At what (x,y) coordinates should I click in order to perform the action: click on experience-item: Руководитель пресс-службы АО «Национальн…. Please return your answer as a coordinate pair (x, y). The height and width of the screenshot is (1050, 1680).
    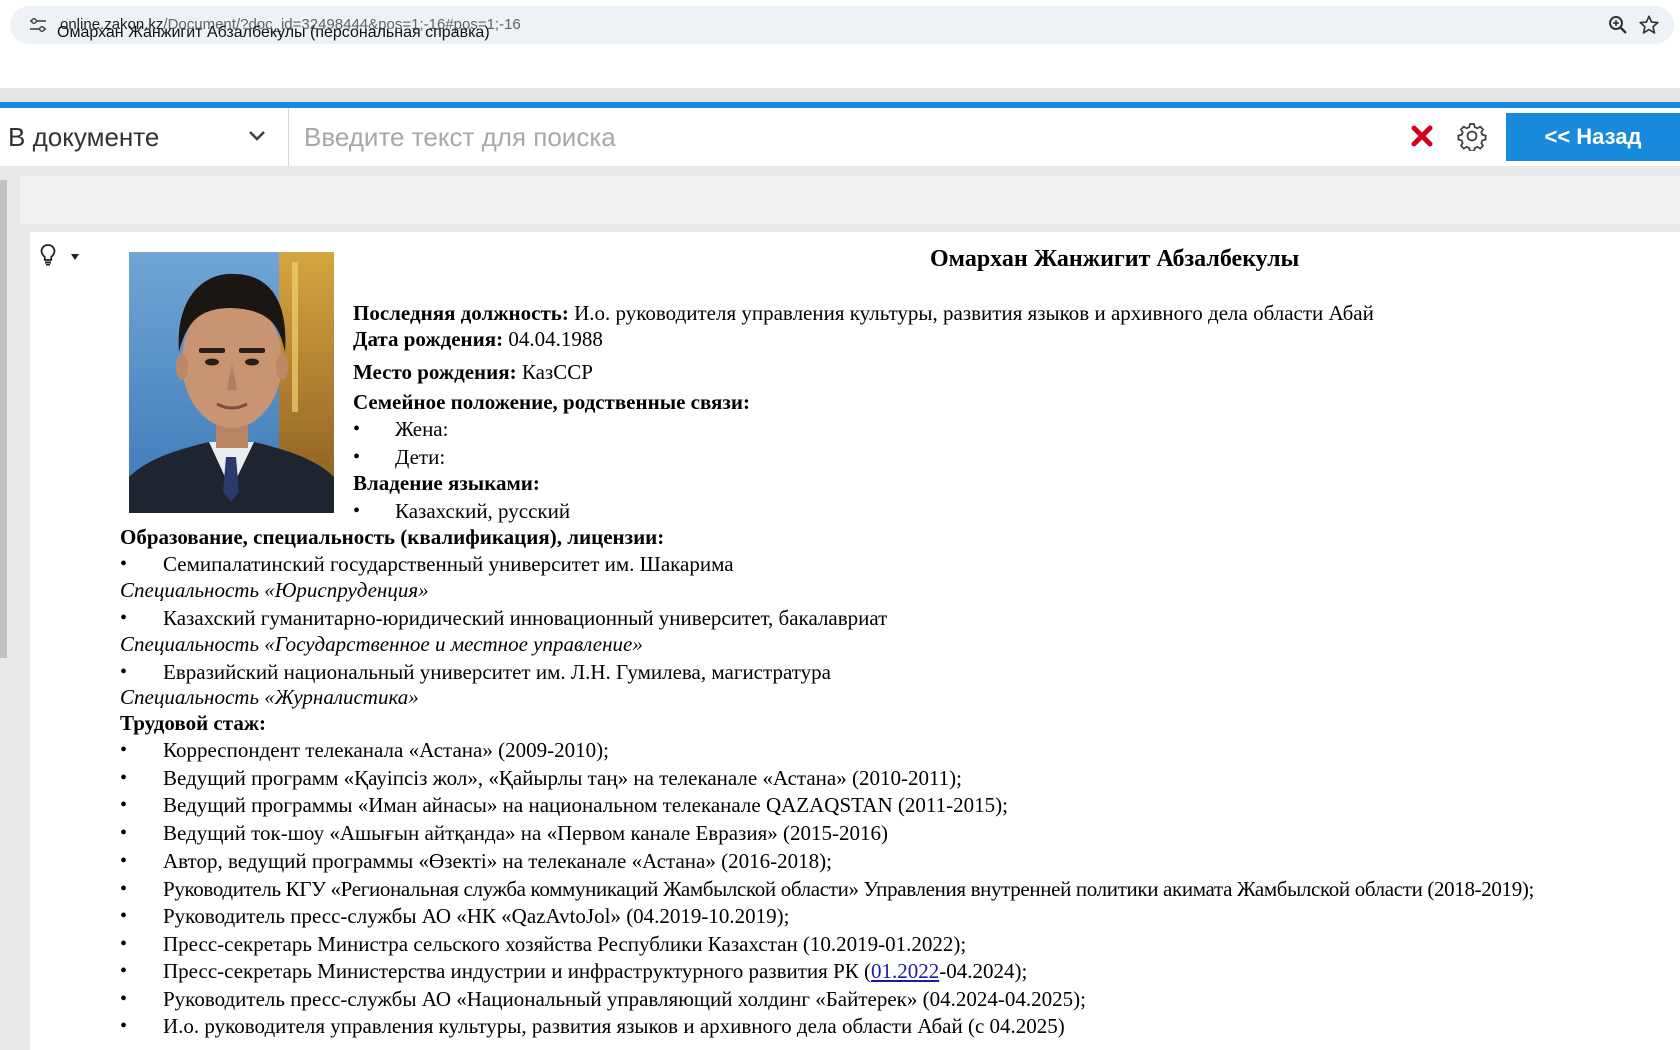
    Looking at the image, I should click on (624, 999).